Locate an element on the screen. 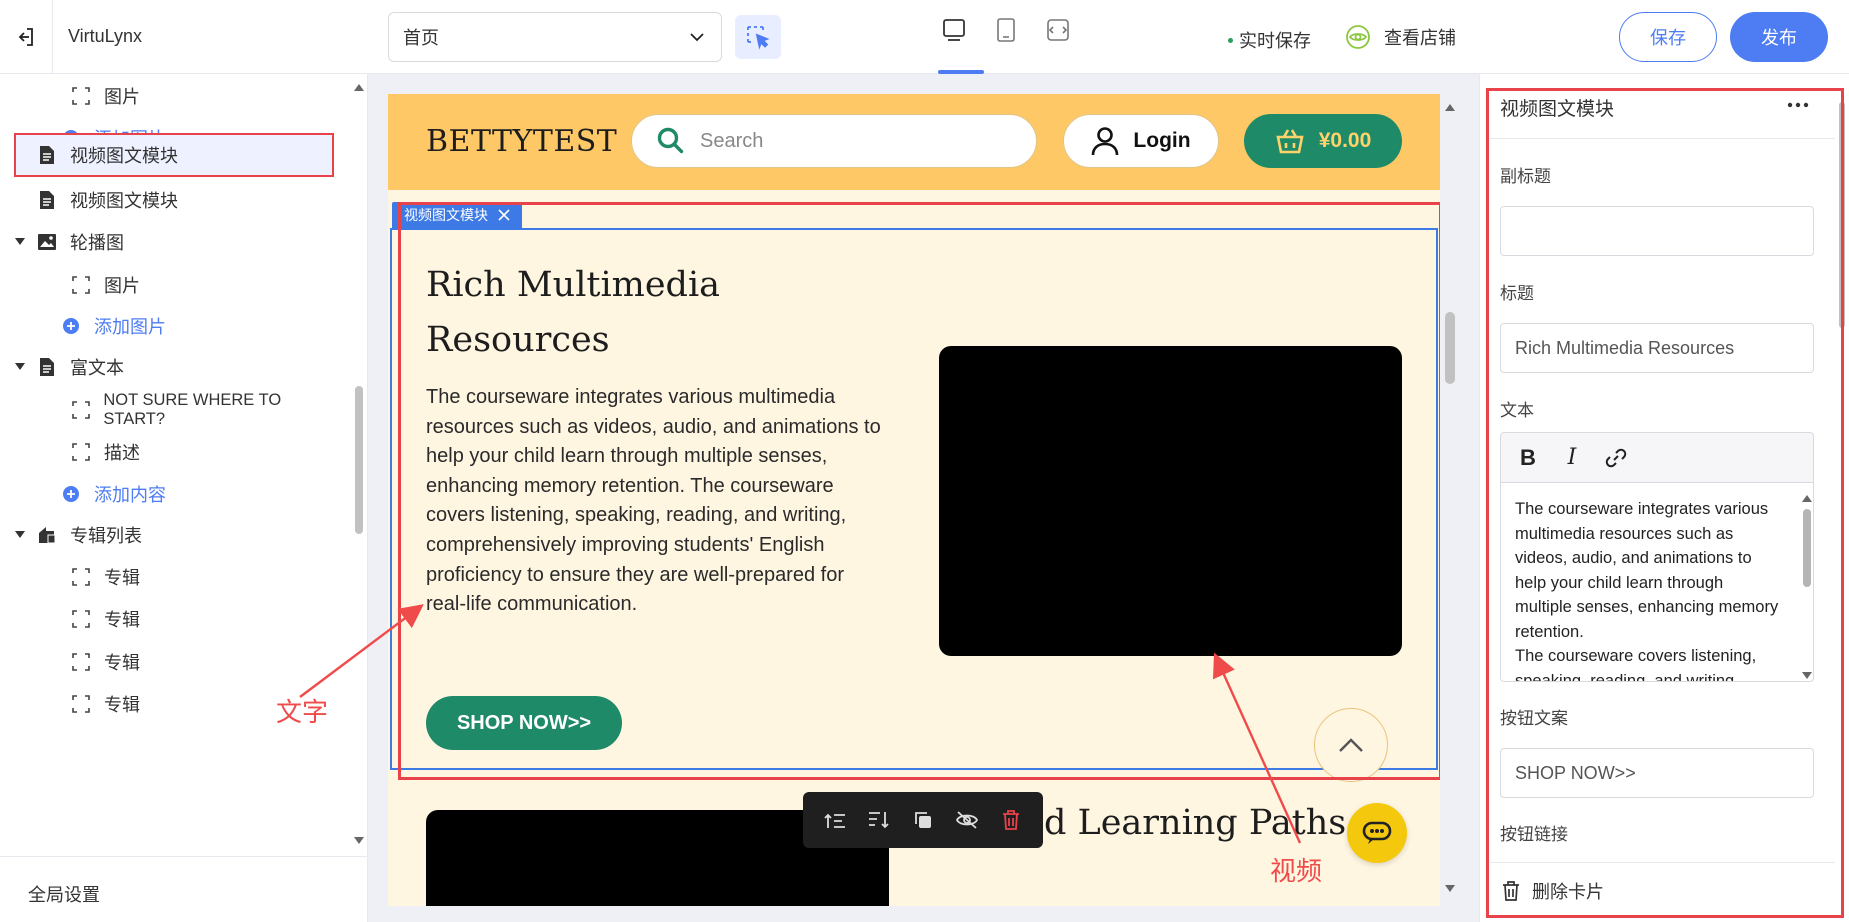  eye-icon is located at coordinates (1358, 37).